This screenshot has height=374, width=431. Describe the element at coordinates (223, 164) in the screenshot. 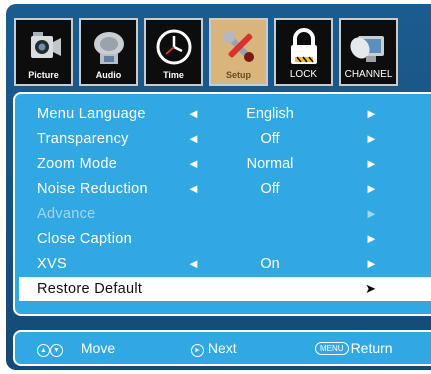

I see `menu-row-zoom-mode: Zoom Mode ◄ Normal ►` at that location.